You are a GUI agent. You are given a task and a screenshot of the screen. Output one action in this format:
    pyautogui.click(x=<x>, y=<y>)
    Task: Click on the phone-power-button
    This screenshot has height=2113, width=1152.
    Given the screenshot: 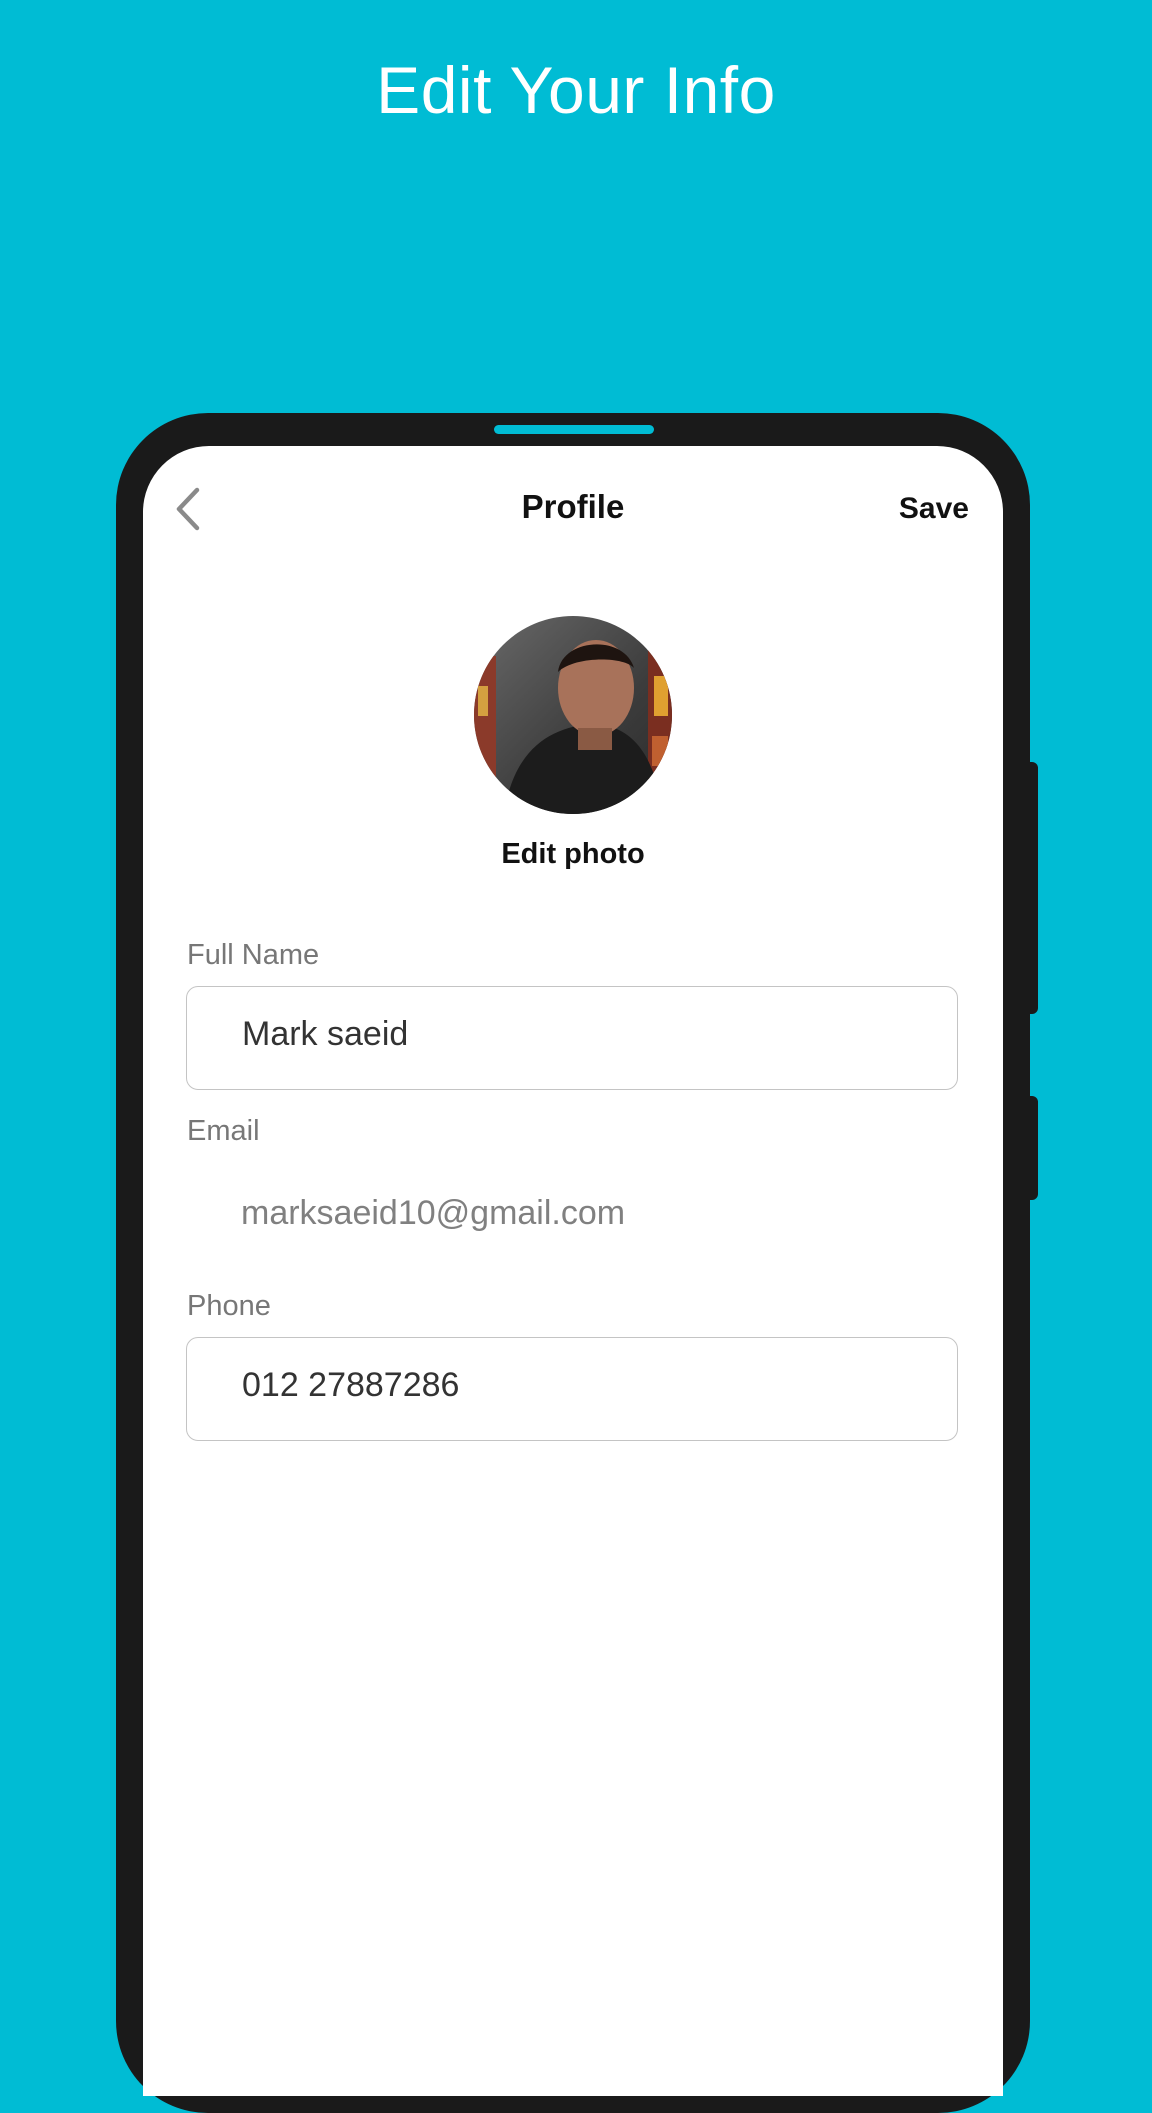 What is the action you would take?
    pyautogui.click(x=1032, y=1148)
    